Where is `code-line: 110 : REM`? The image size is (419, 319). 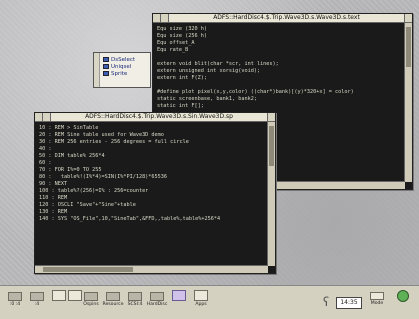 code-line: 110 : REM is located at coordinates (53, 198).